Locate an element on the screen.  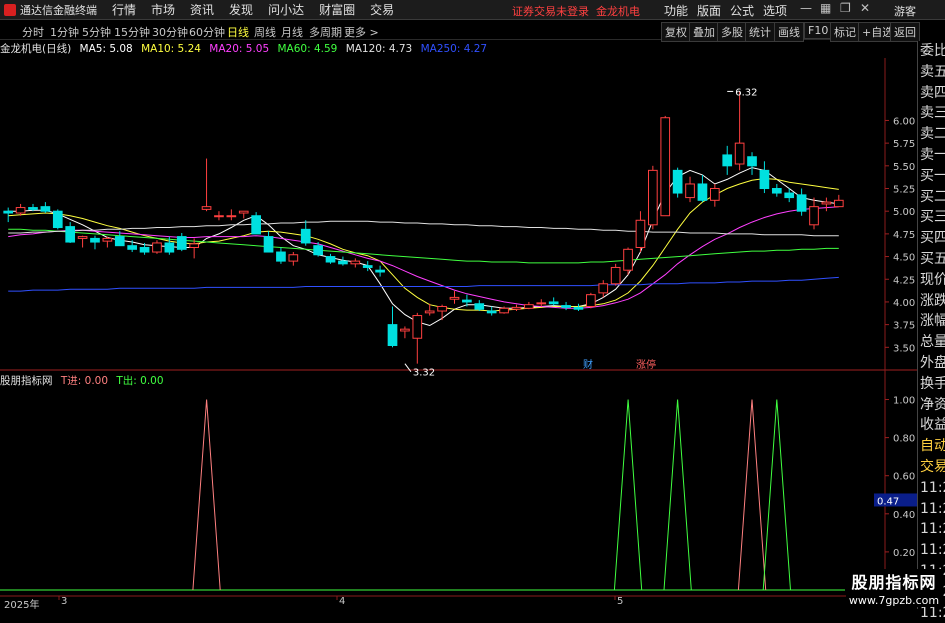
annotation-label: 6.32 is located at coordinates (746, 92).